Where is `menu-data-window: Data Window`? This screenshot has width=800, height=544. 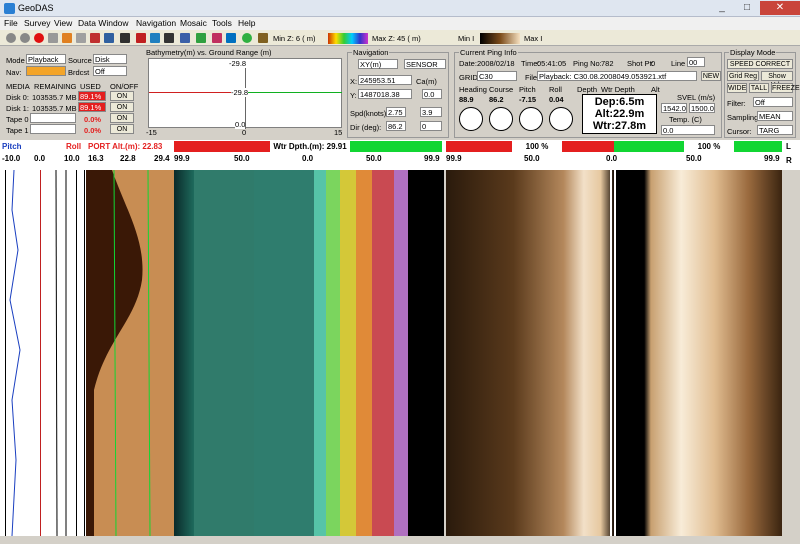
menu-data-window: Data Window is located at coordinates (103, 23).